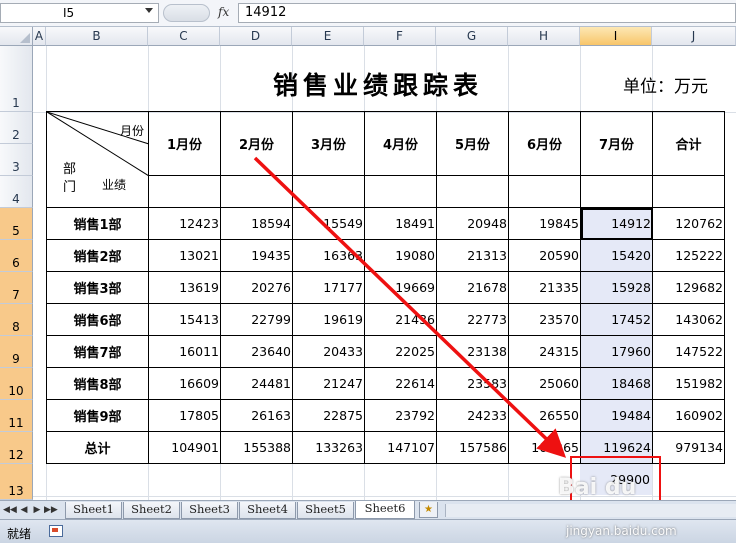 This screenshot has width=736, height=543. What do you see at coordinates (472, 143) in the screenshot?
I see `header-cell: 5月份` at bounding box center [472, 143].